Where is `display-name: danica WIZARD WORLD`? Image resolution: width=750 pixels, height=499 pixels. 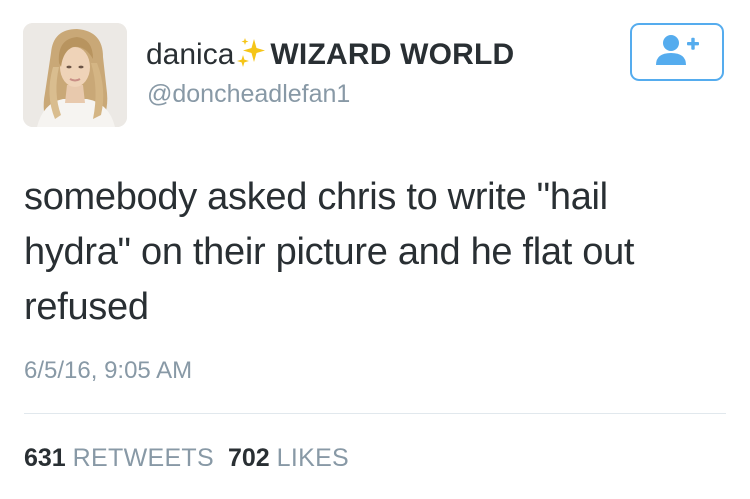 display-name: danica WIZARD WORLD is located at coordinates (330, 58).